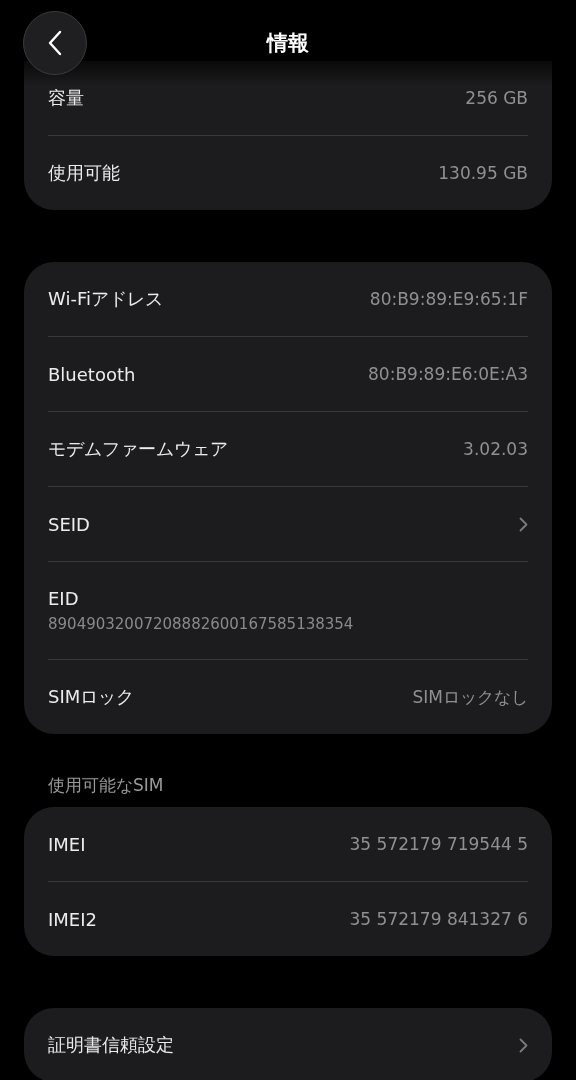 The image size is (576, 1080). I want to click on row-label: 使用可能, so click(84, 173).